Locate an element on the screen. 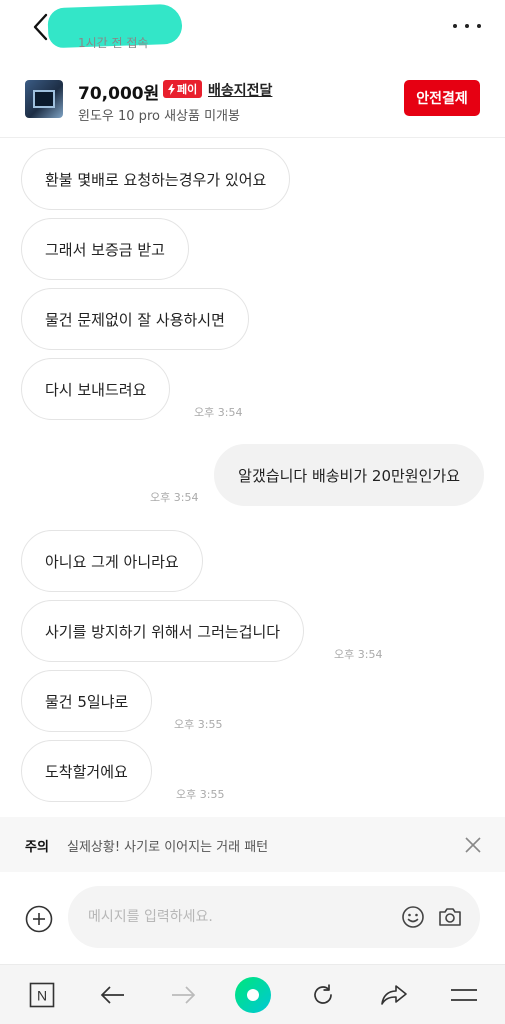 The width and height of the screenshot is (505, 1024). emoji-button is located at coordinates (413, 917).